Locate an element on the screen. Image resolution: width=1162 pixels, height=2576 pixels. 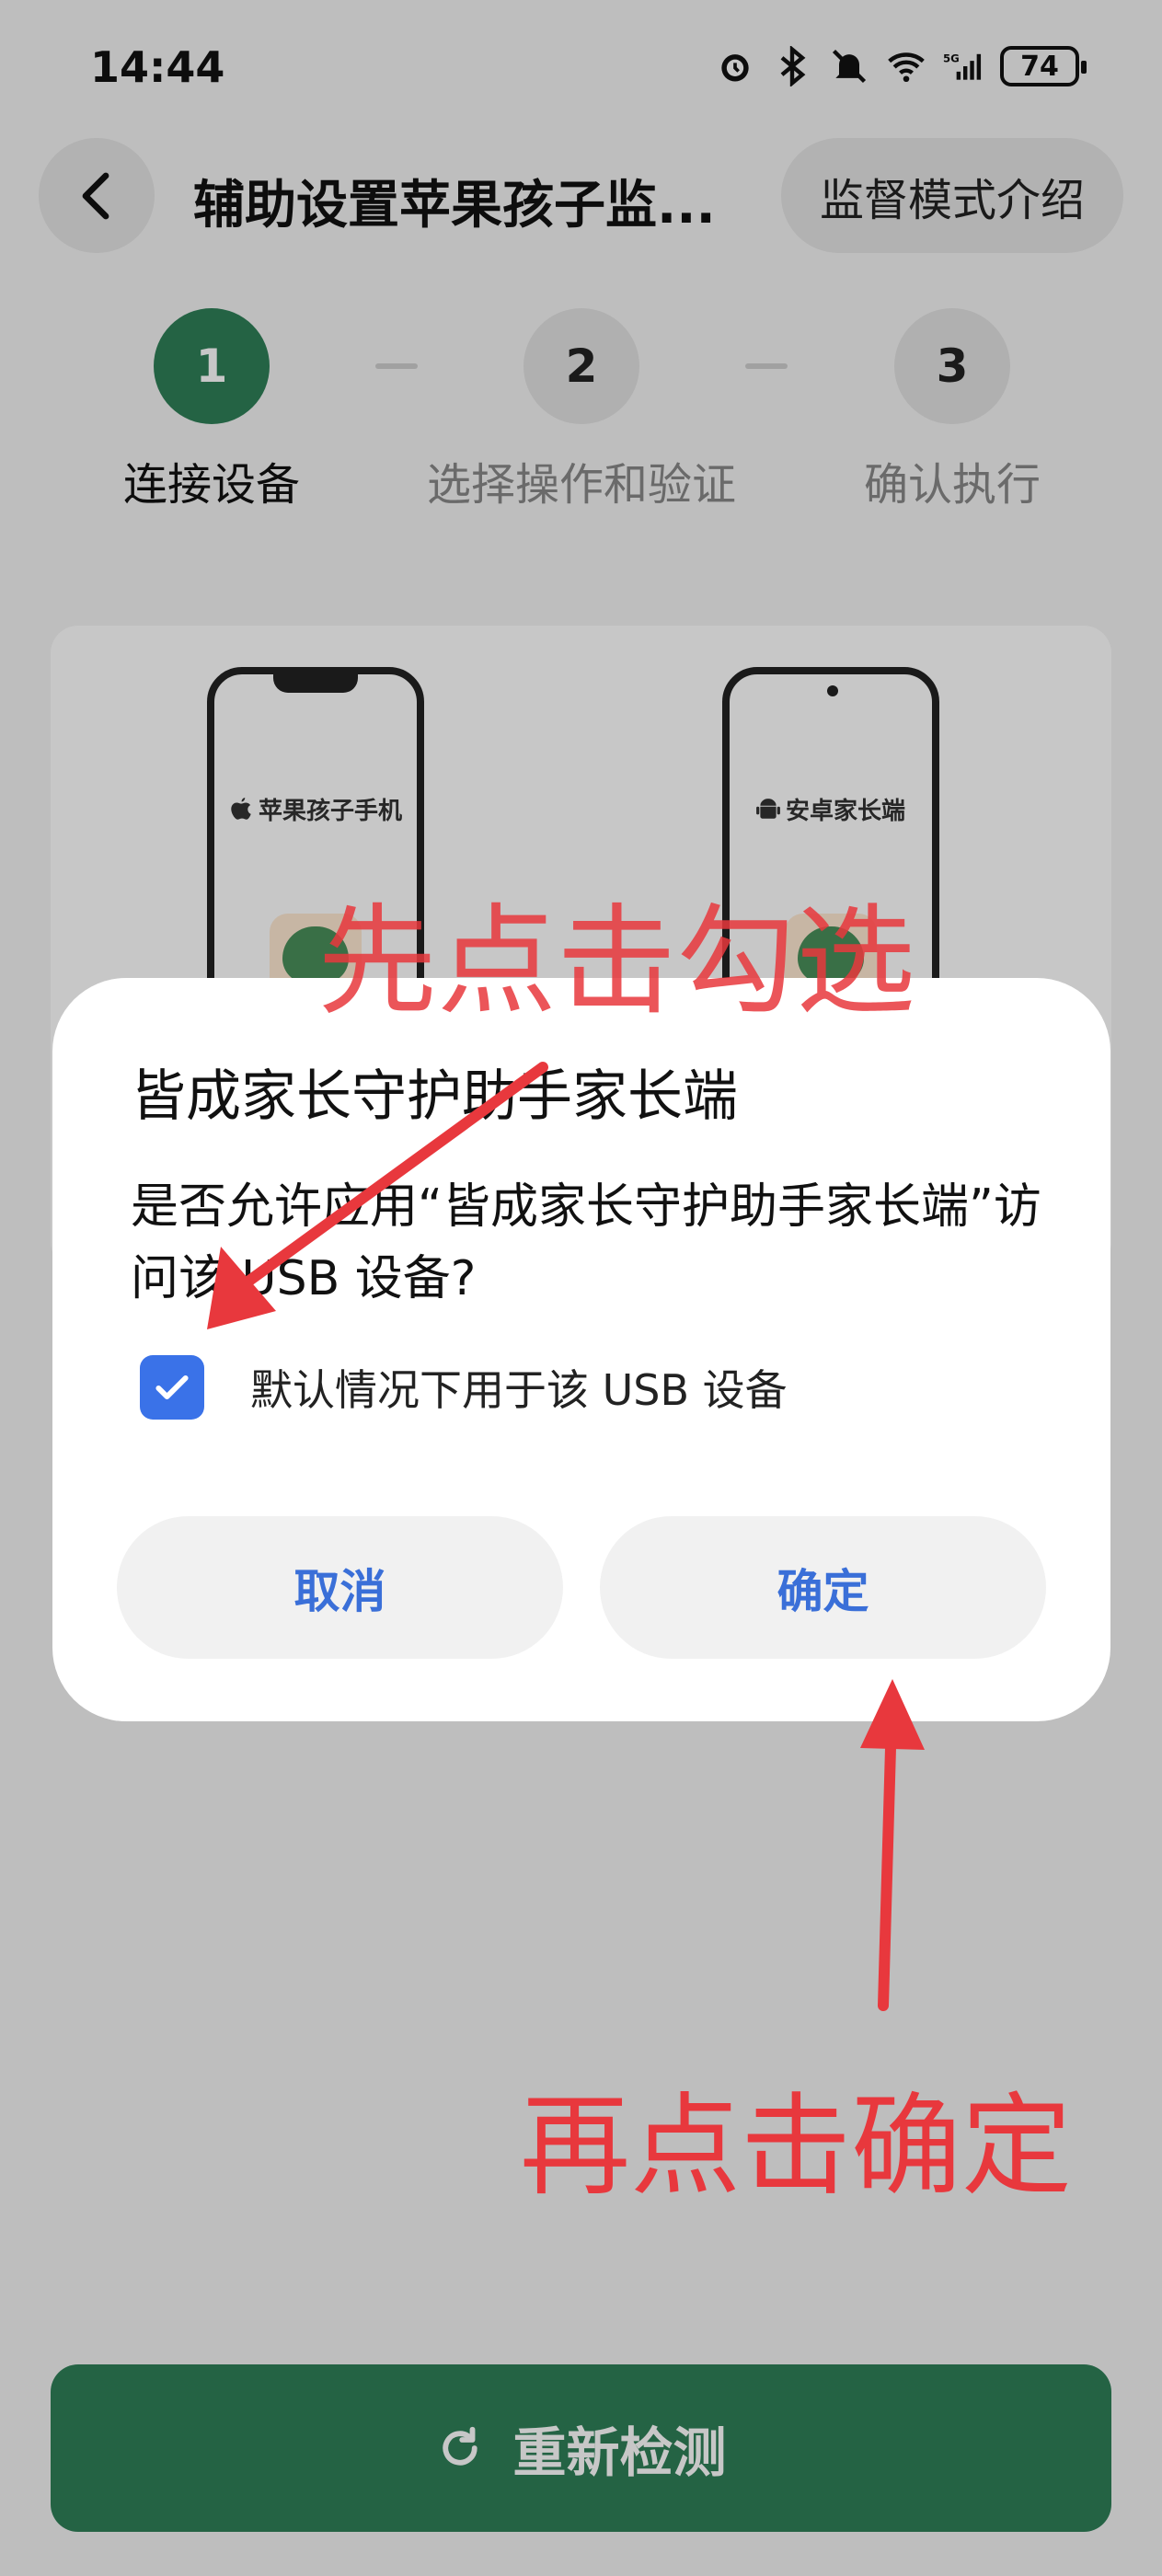
default-usb-checkbox-row: 默认情况下用于该 USB 设备 is located at coordinates (464, 1387).